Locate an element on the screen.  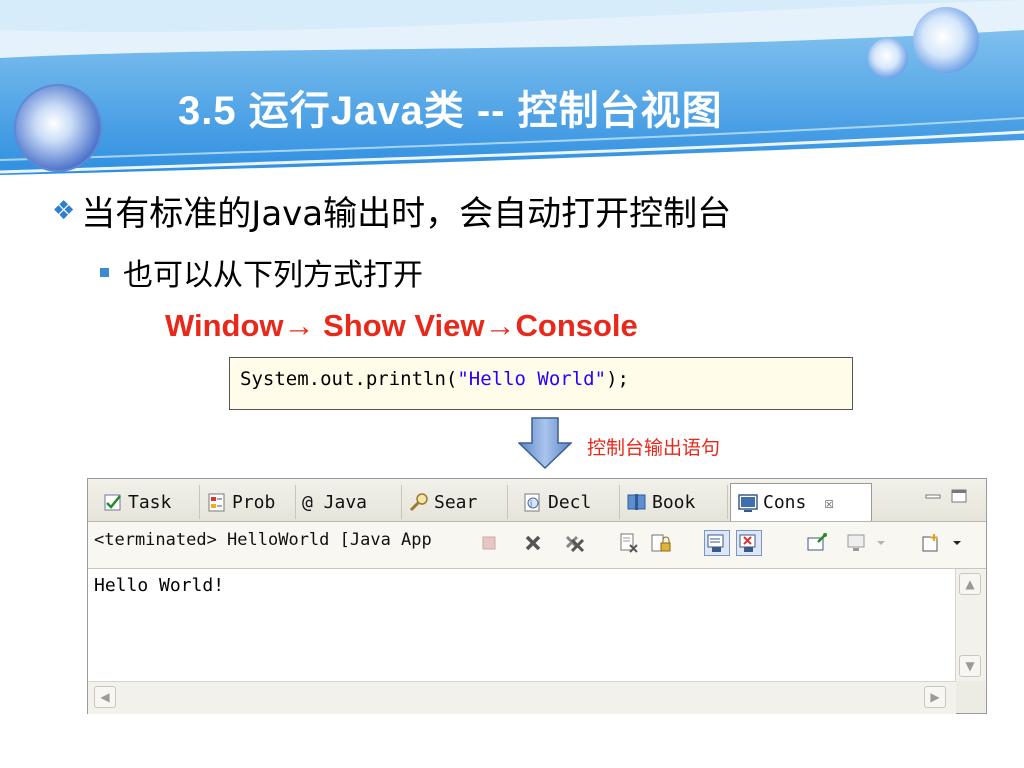
remove-icon is located at coordinates (533, 543).